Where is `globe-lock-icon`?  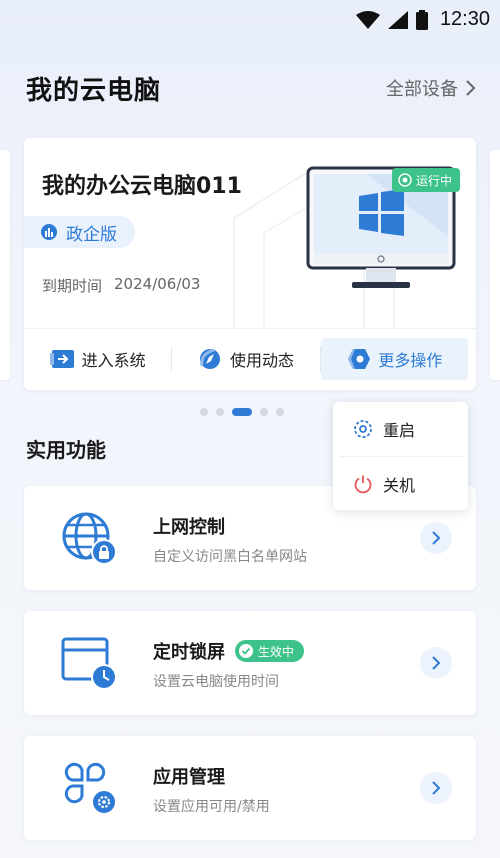 globe-lock-icon is located at coordinates (89, 538).